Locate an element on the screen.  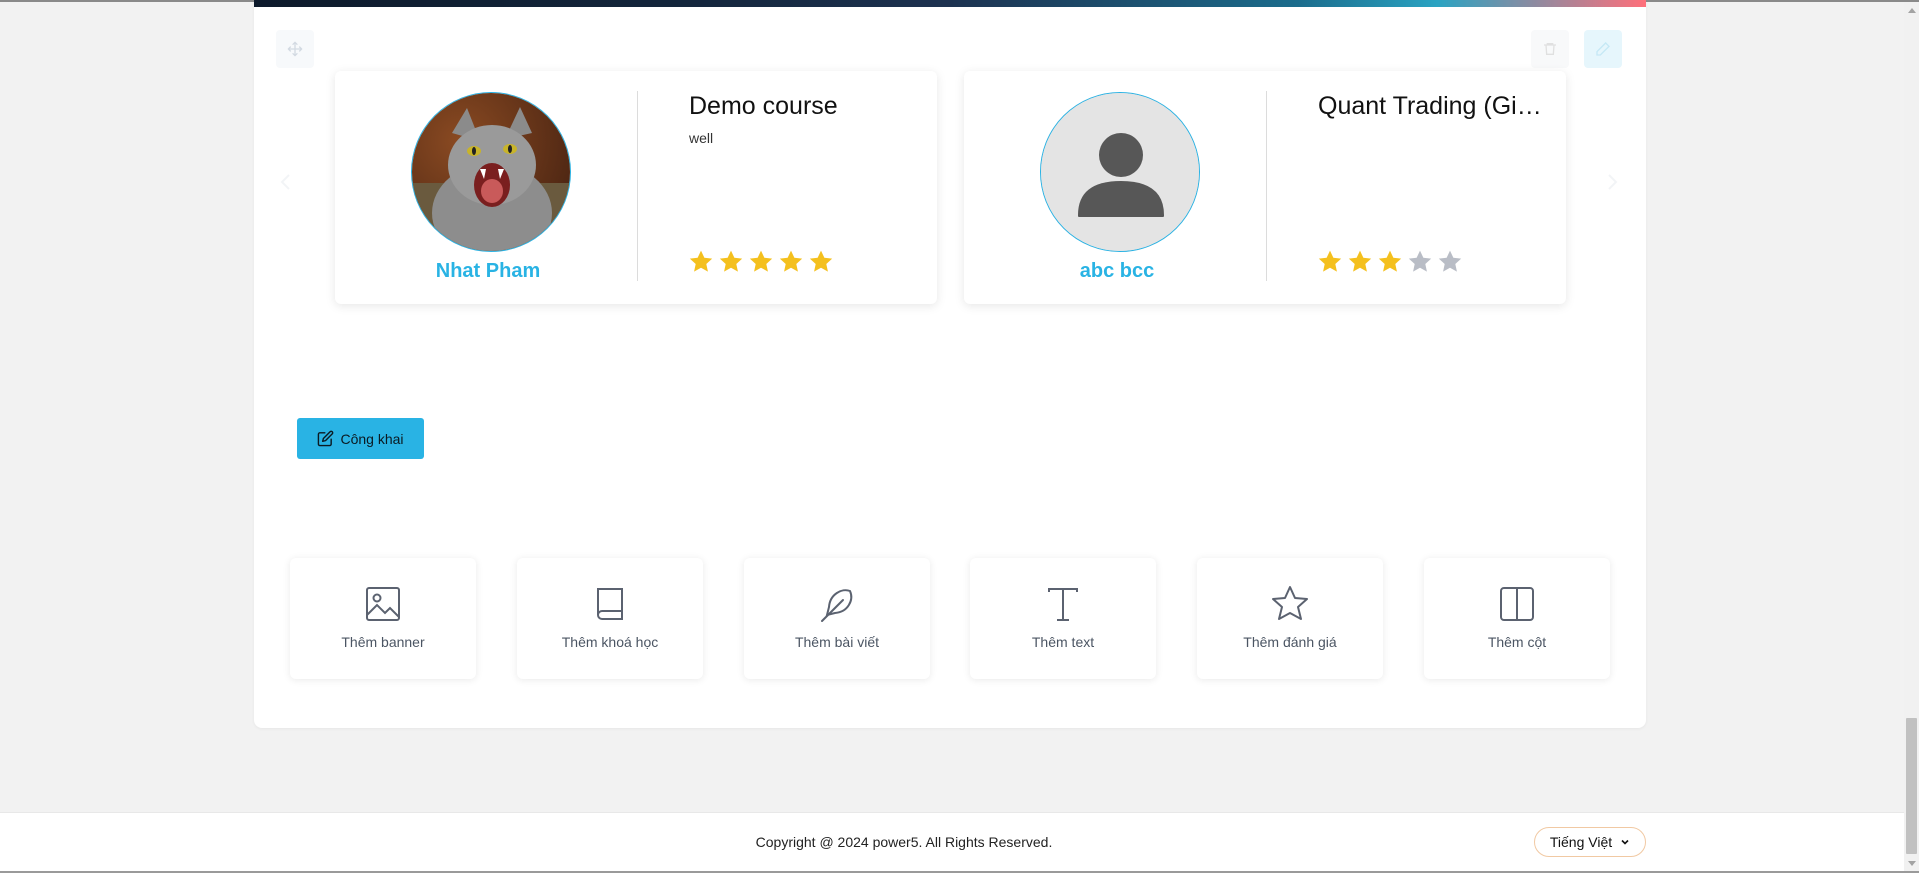
reviewer-section: abc bcc is located at coordinates (1115, 187).